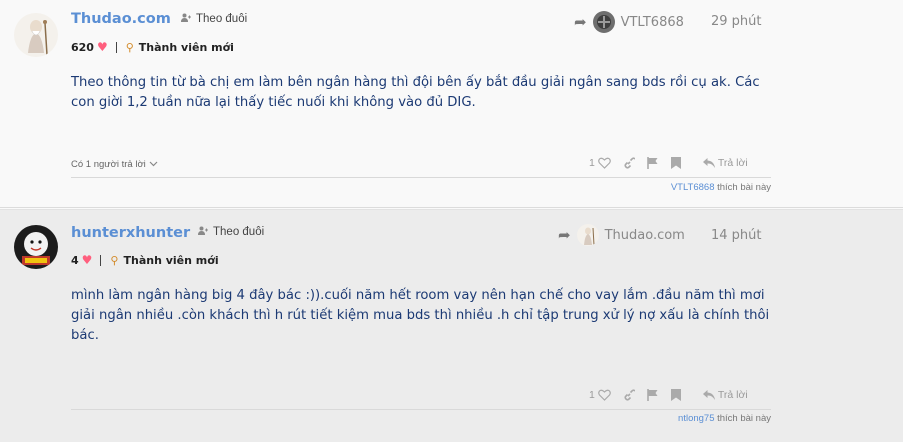 This screenshot has height=442, width=903. I want to click on replies-toggle: Có 1 người trả lời, so click(114, 164).